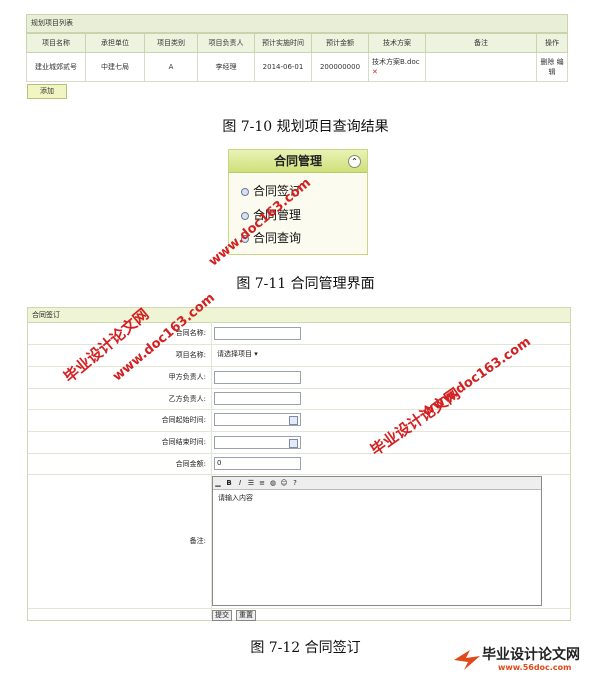 The width and height of the screenshot is (611, 678). I want to click on start-time-input, so click(257, 419).